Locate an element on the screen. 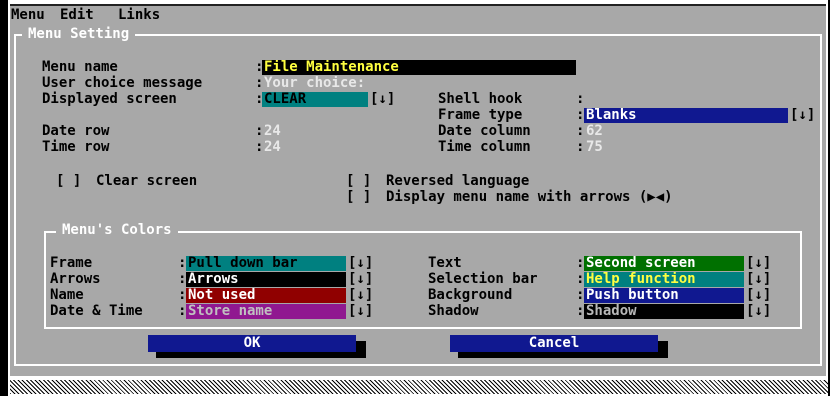  background-color-field: Push button is located at coordinates (664, 295).